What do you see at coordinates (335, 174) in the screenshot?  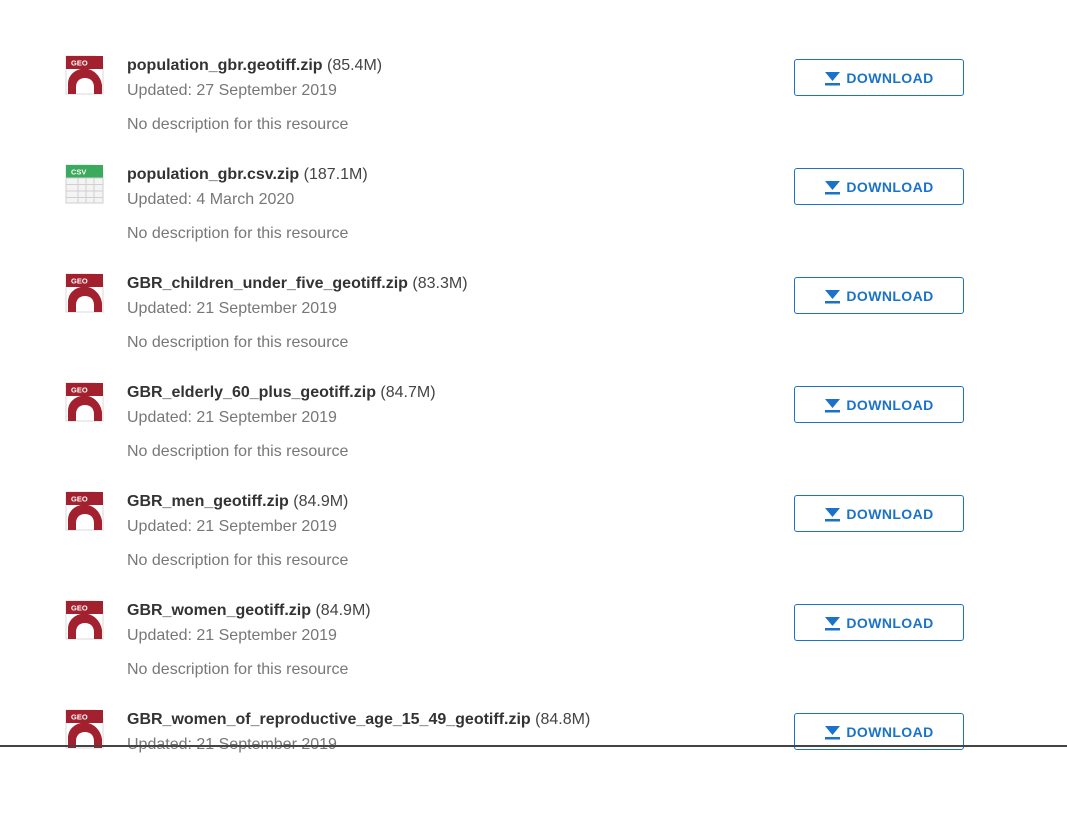 I see `resource-size: (187.1M)` at bounding box center [335, 174].